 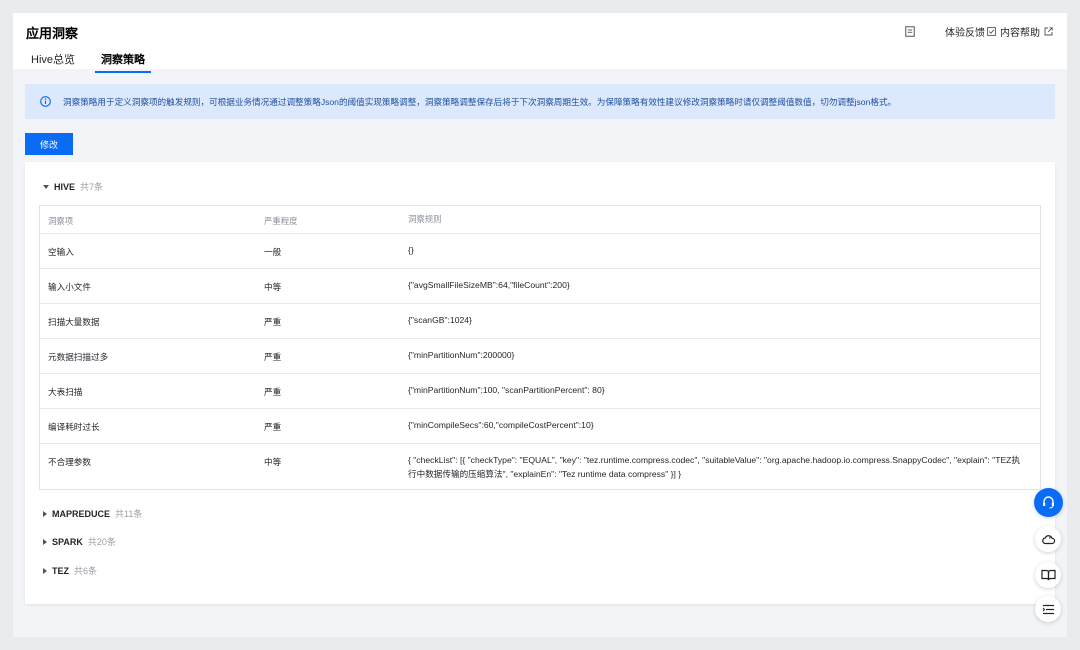 I want to click on docs-button, so click(x=1048, y=575).